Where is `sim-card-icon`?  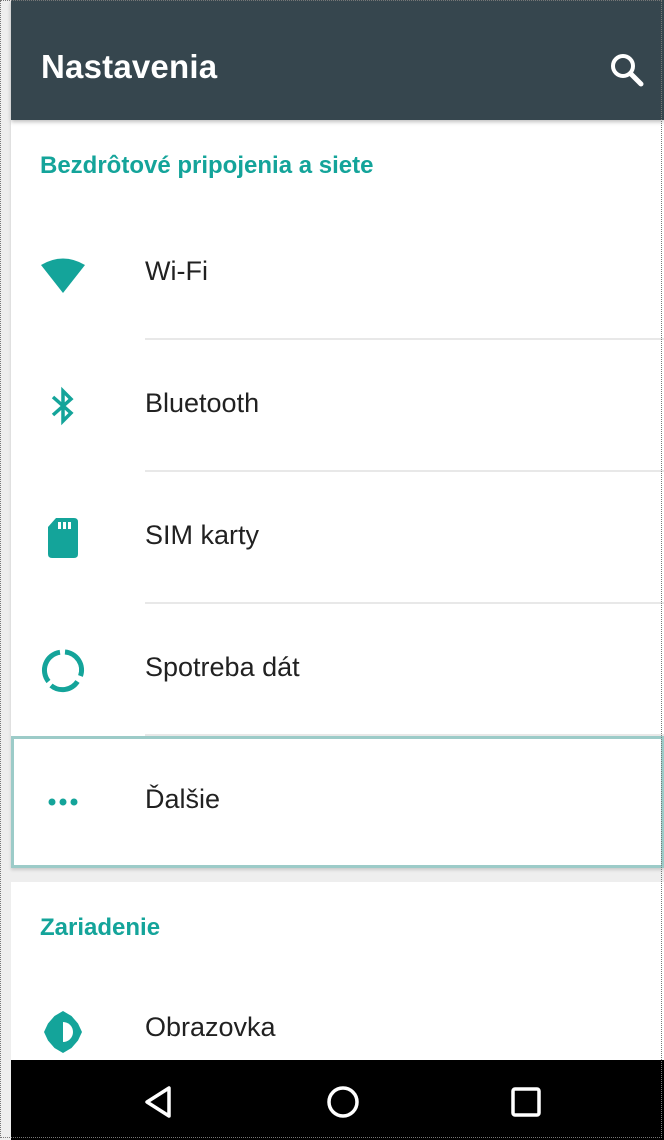 sim-card-icon is located at coordinates (63, 538).